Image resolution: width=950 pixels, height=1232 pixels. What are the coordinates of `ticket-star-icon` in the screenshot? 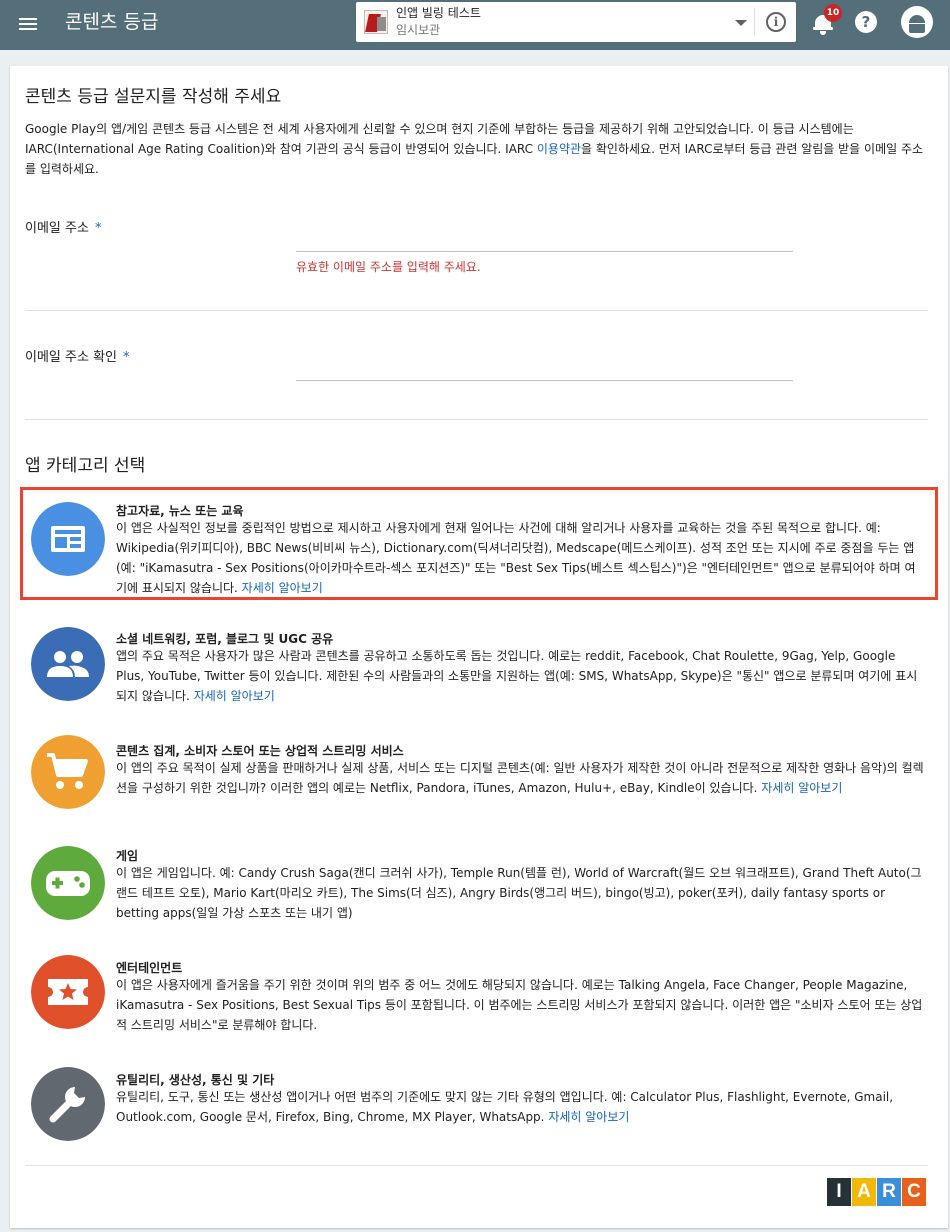 It's located at (68, 992).